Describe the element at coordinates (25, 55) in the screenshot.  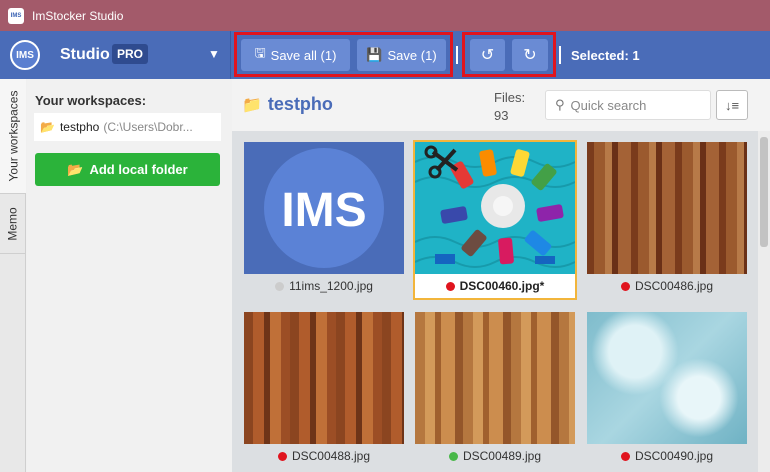
I see `ims-logo-icon: IMS` at that location.